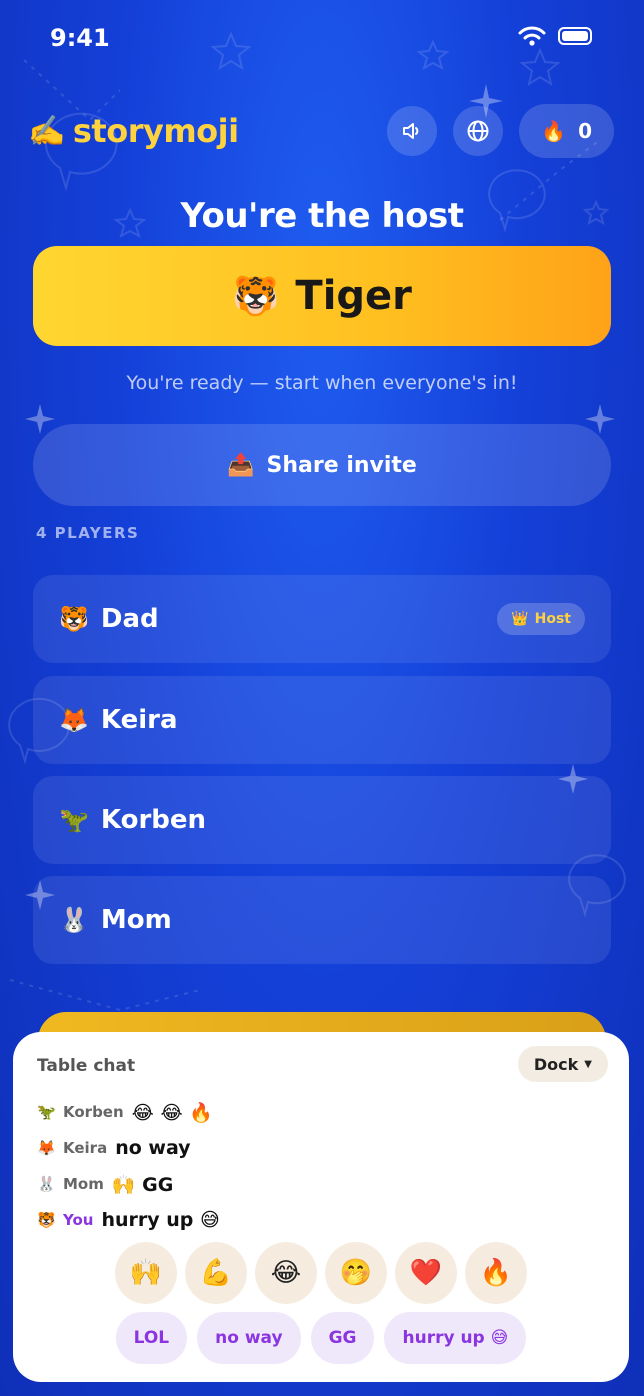 This screenshot has width=644, height=1396. What do you see at coordinates (353, 296) in the screenshot?
I see `host-animal-name: Tiger` at bounding box center [353, 296].